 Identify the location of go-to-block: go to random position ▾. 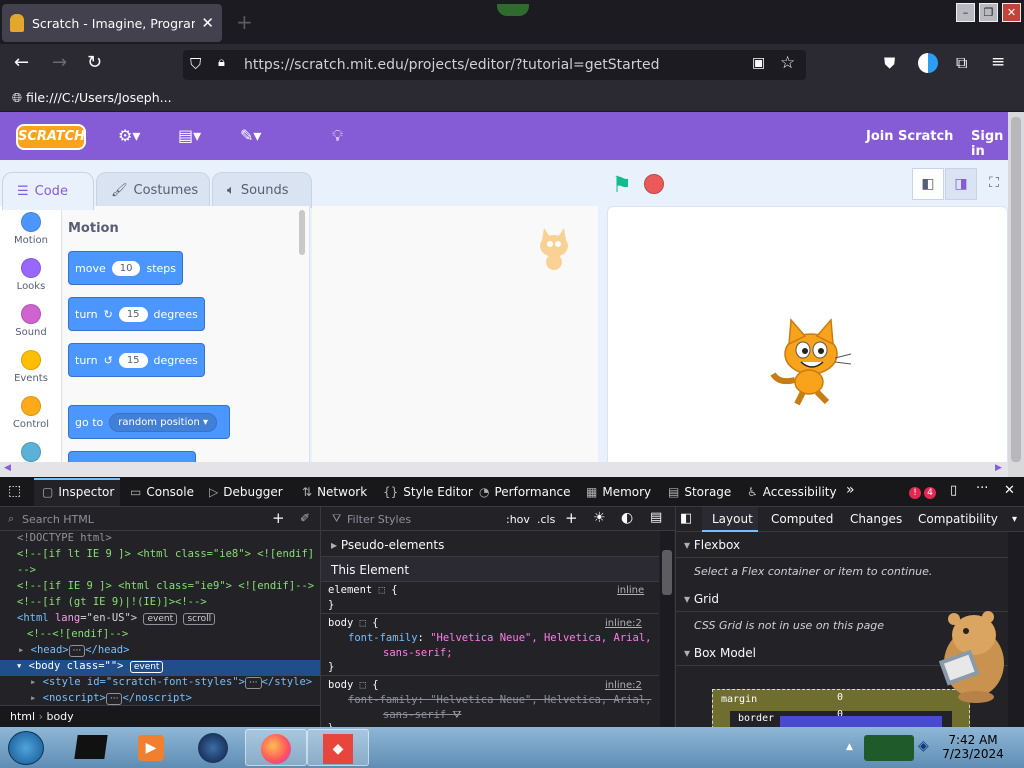
(149, 422).